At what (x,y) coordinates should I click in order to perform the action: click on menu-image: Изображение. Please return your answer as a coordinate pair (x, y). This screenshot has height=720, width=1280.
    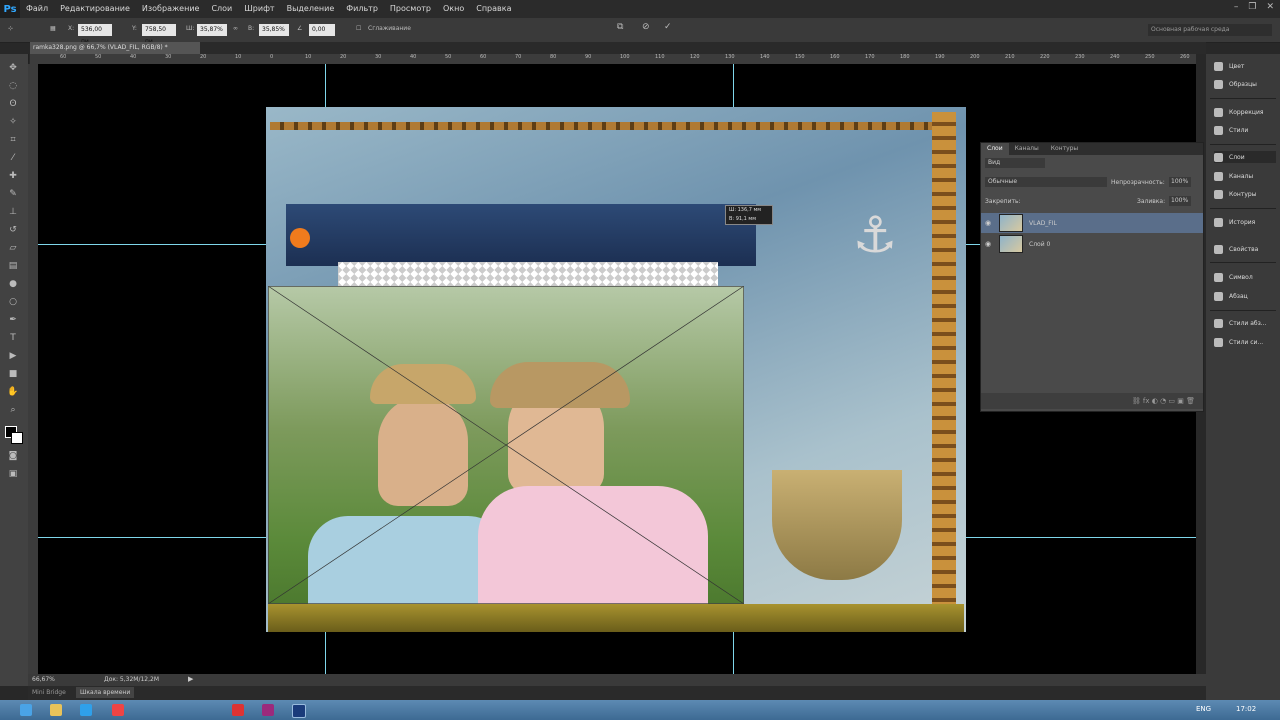
    Looking at the image, I should click on (171, 9).